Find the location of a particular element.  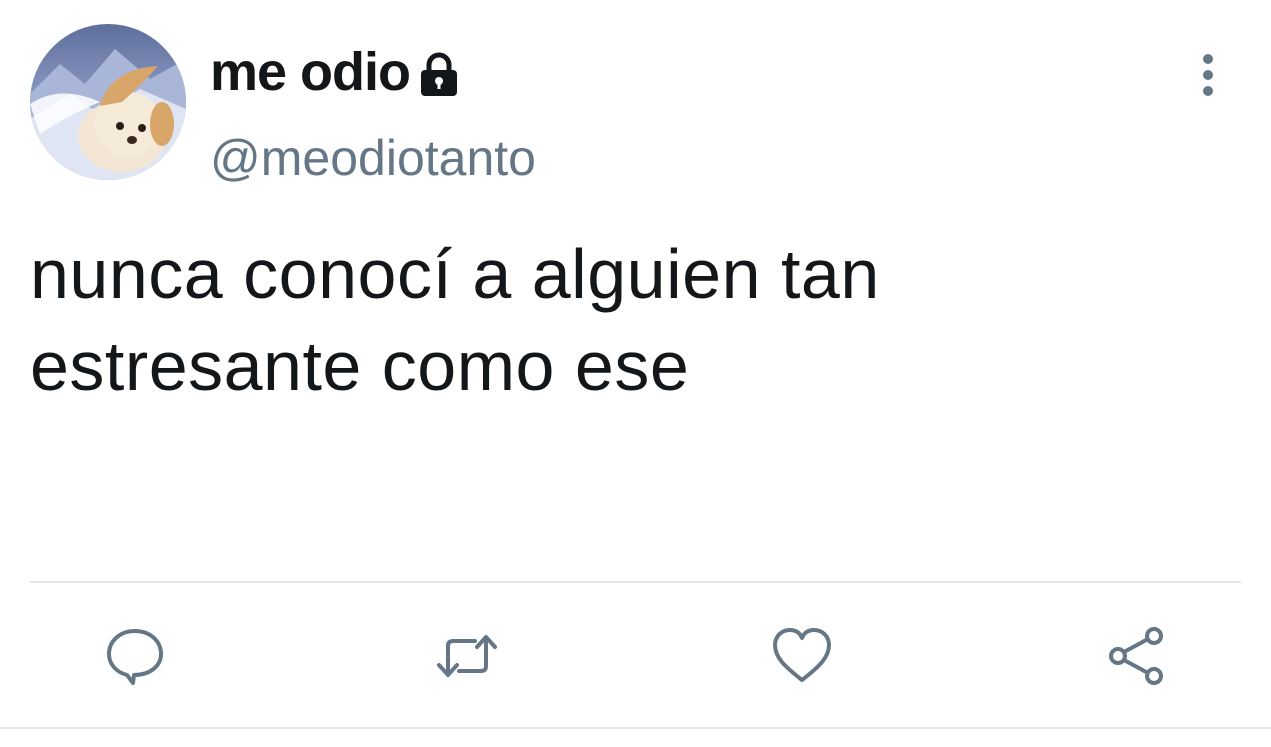

display-name: me odio is located at coordinates (310, 72).